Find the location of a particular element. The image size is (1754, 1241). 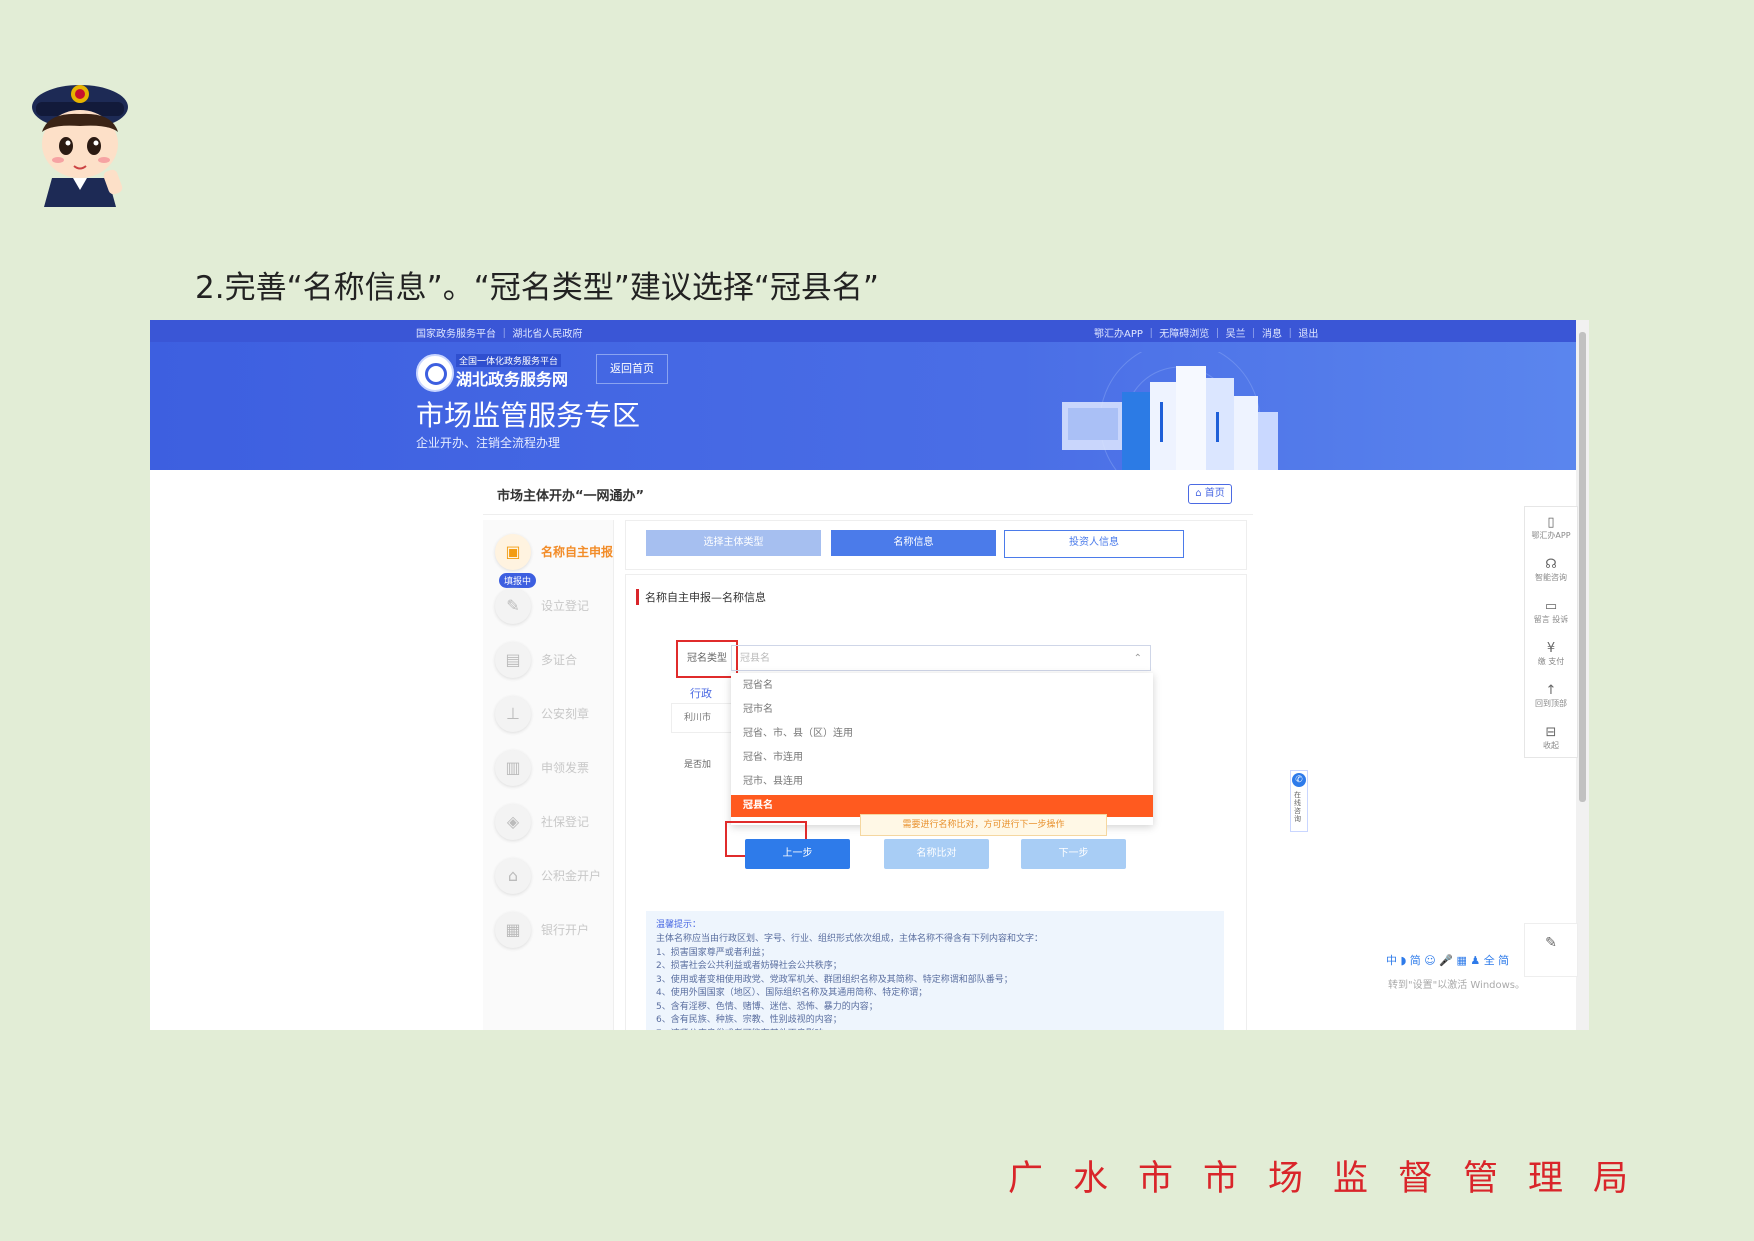

option-city: 冠市名 is located at coordinates (942, 710).